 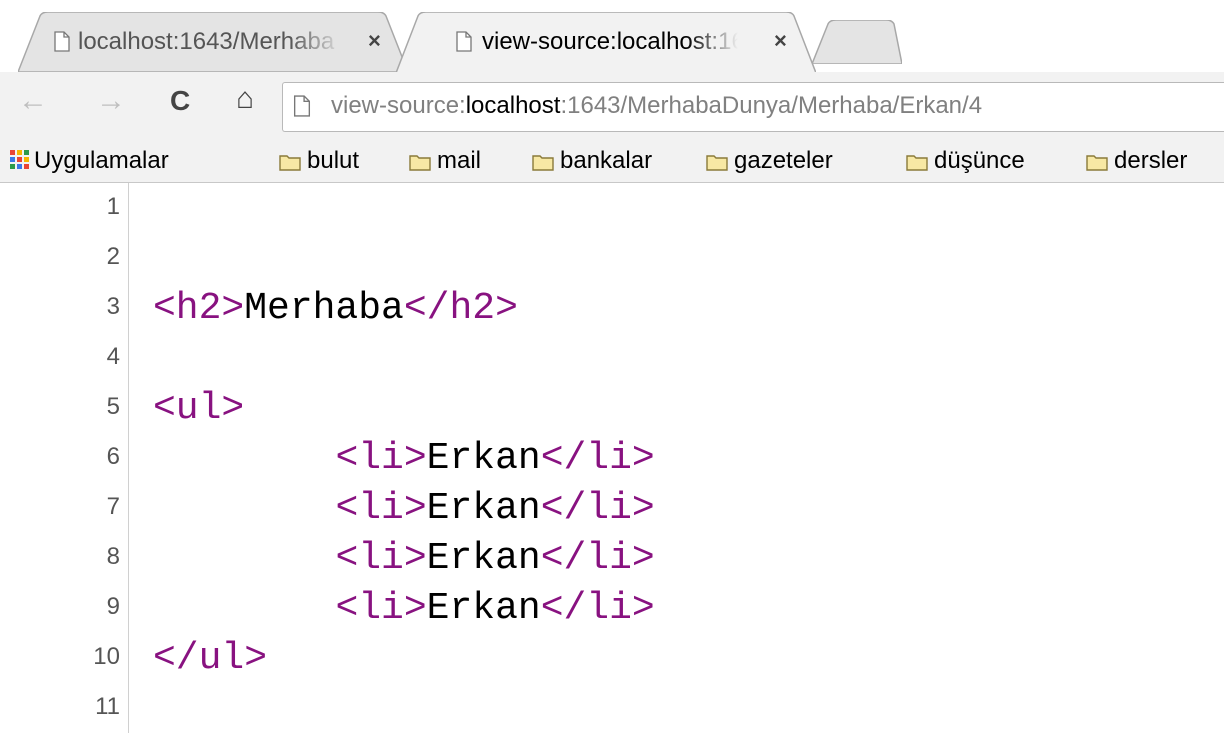 What do you see at coordinates (612, 708) in the screenshot?
I see `source-line: 11` at bounding box center [612, 708].